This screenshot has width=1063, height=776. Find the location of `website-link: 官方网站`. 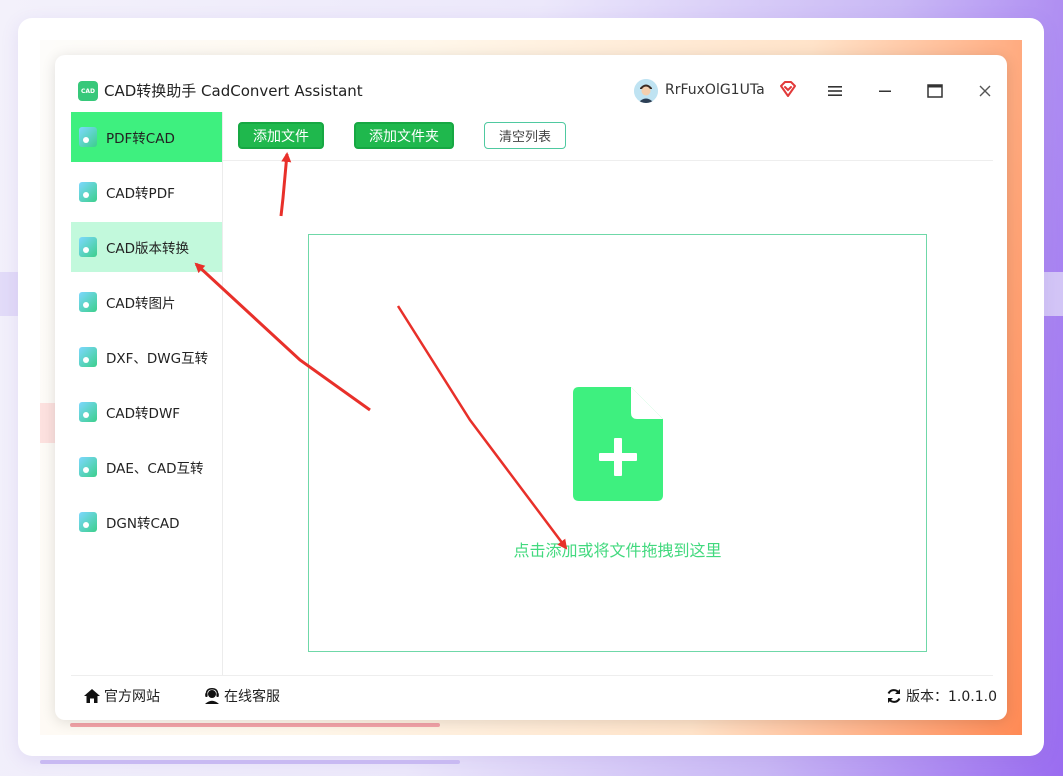

website-link: 官方网站 is located at coordinates (121, 696).